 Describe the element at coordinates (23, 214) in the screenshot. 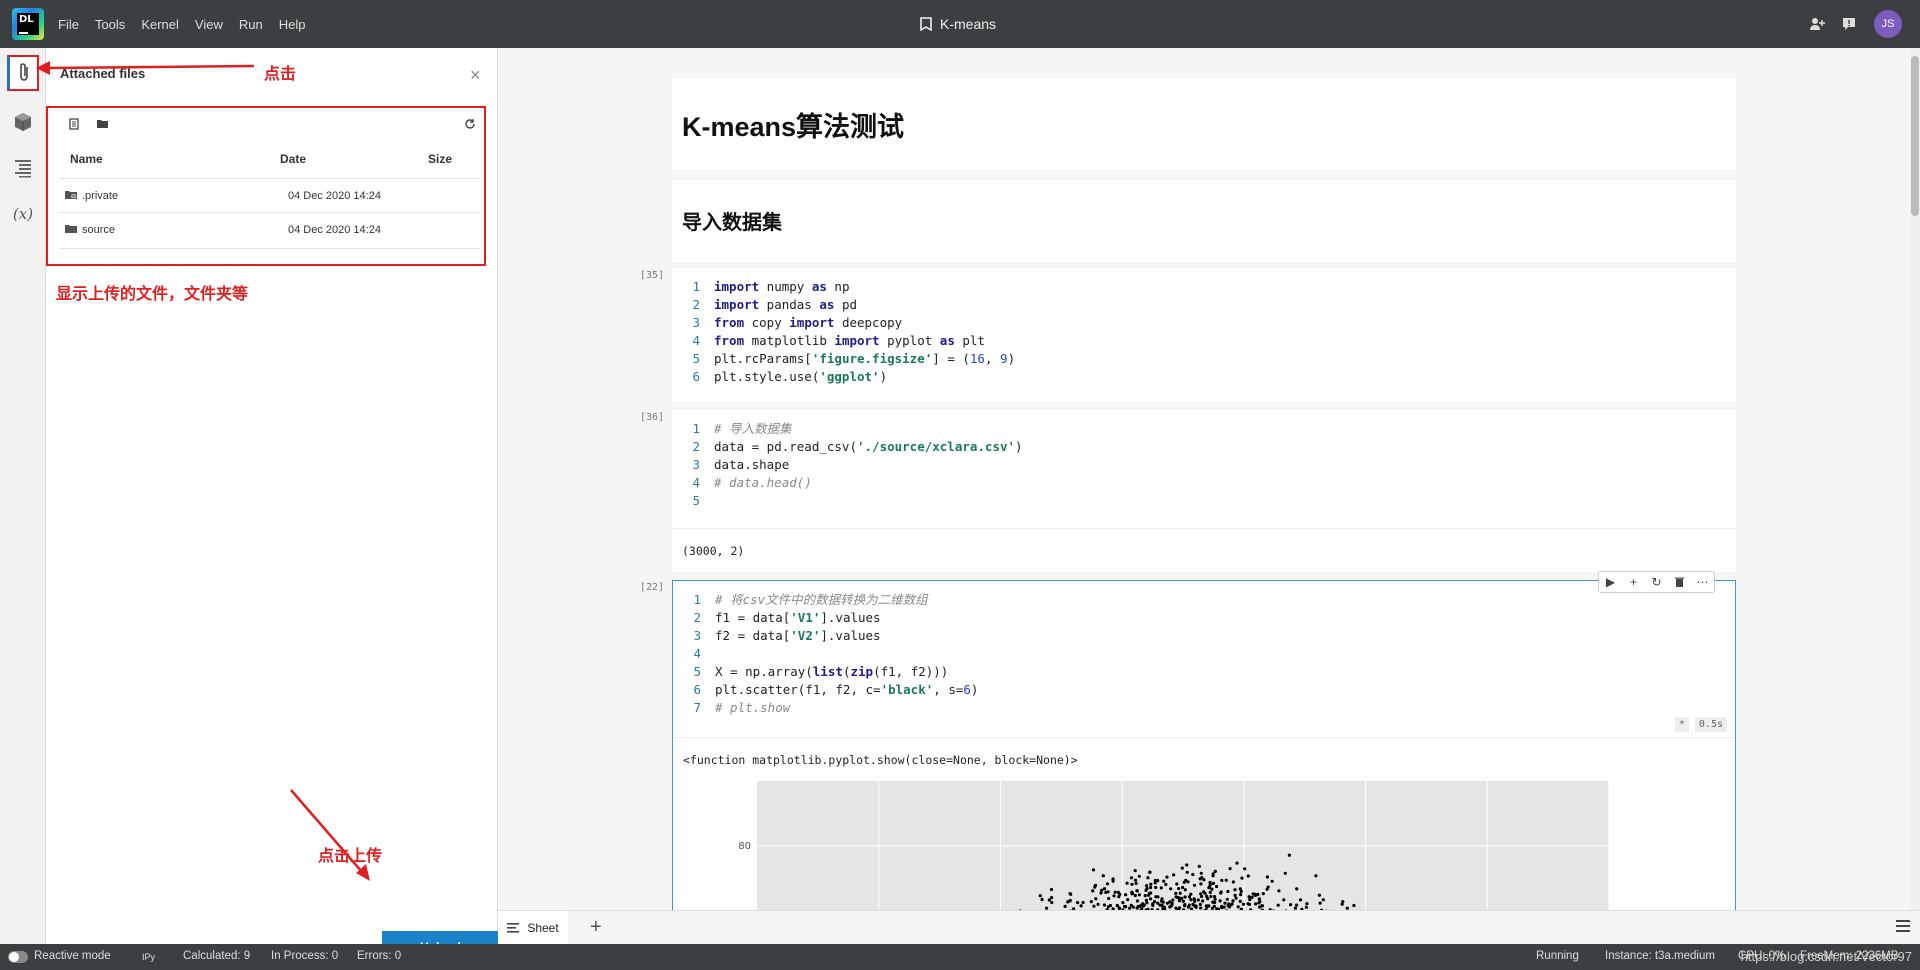

I see `variables-tool: (x)` at that location.